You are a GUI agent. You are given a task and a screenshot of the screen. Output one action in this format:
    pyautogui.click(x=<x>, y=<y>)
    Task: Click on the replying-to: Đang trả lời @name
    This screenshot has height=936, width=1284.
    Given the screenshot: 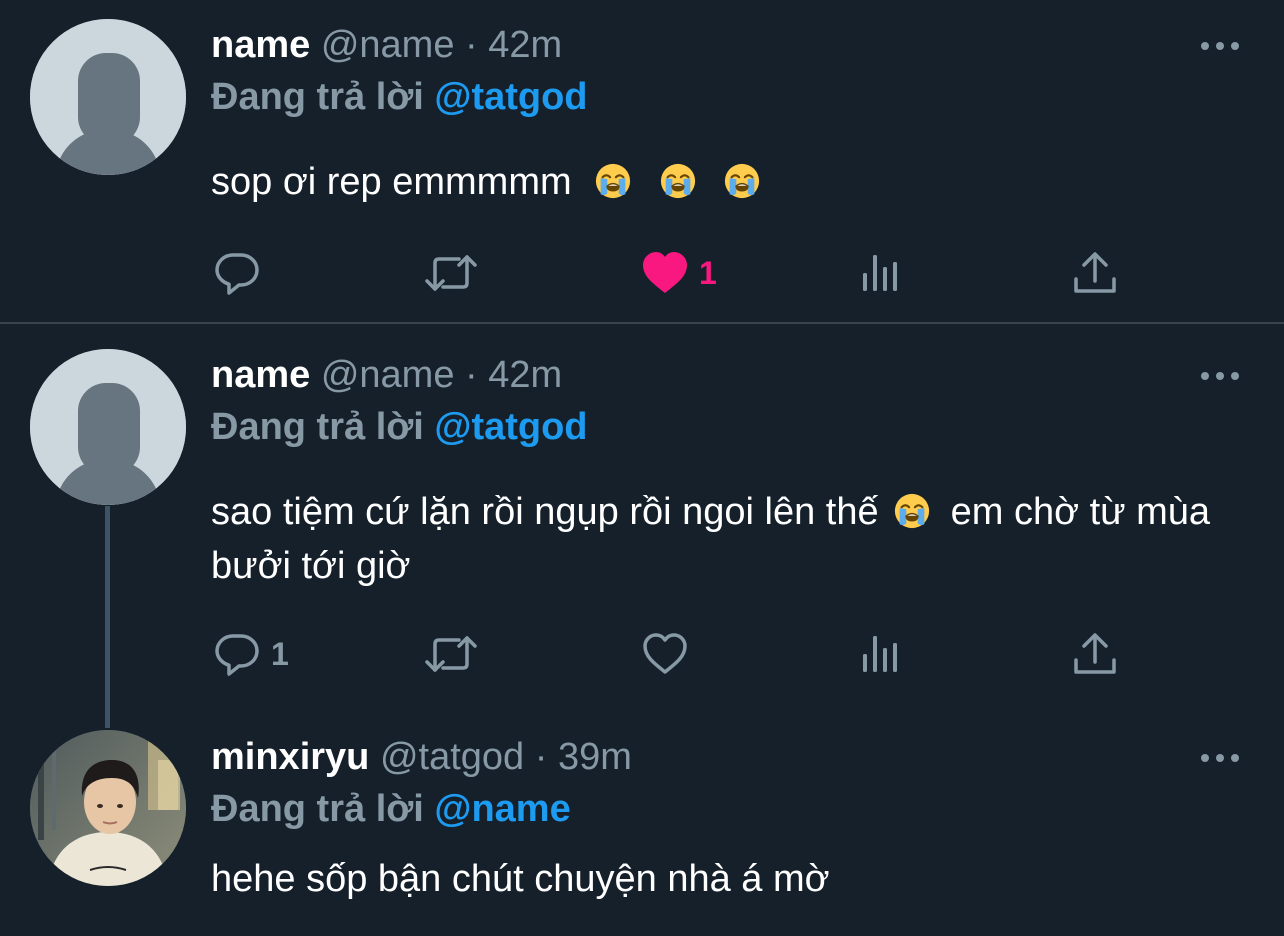 What is the action you would take?
    pyautogui.click(x=391, y=809)
    